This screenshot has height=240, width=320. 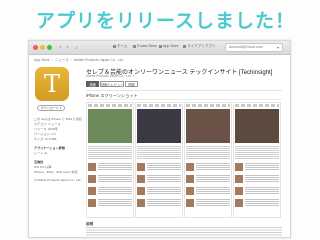 What do you see at coordinates (145, 46) in the screenshot?
I see `tab-itunes-store: iTunes Store` at bounding box center [145, 46].